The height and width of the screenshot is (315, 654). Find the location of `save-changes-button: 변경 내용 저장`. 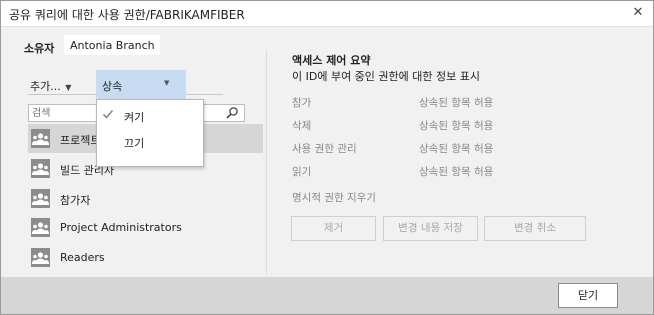

save-changes-button: 변경 내용 저장 is located at coordinates (430, 228).